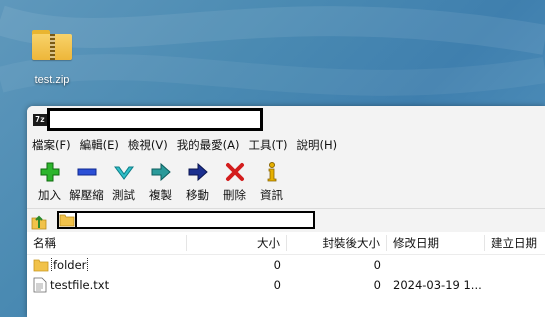 The width and height of the screenshot is (545, 317). I want to click on info-button: 資訊, so click(271, 182).